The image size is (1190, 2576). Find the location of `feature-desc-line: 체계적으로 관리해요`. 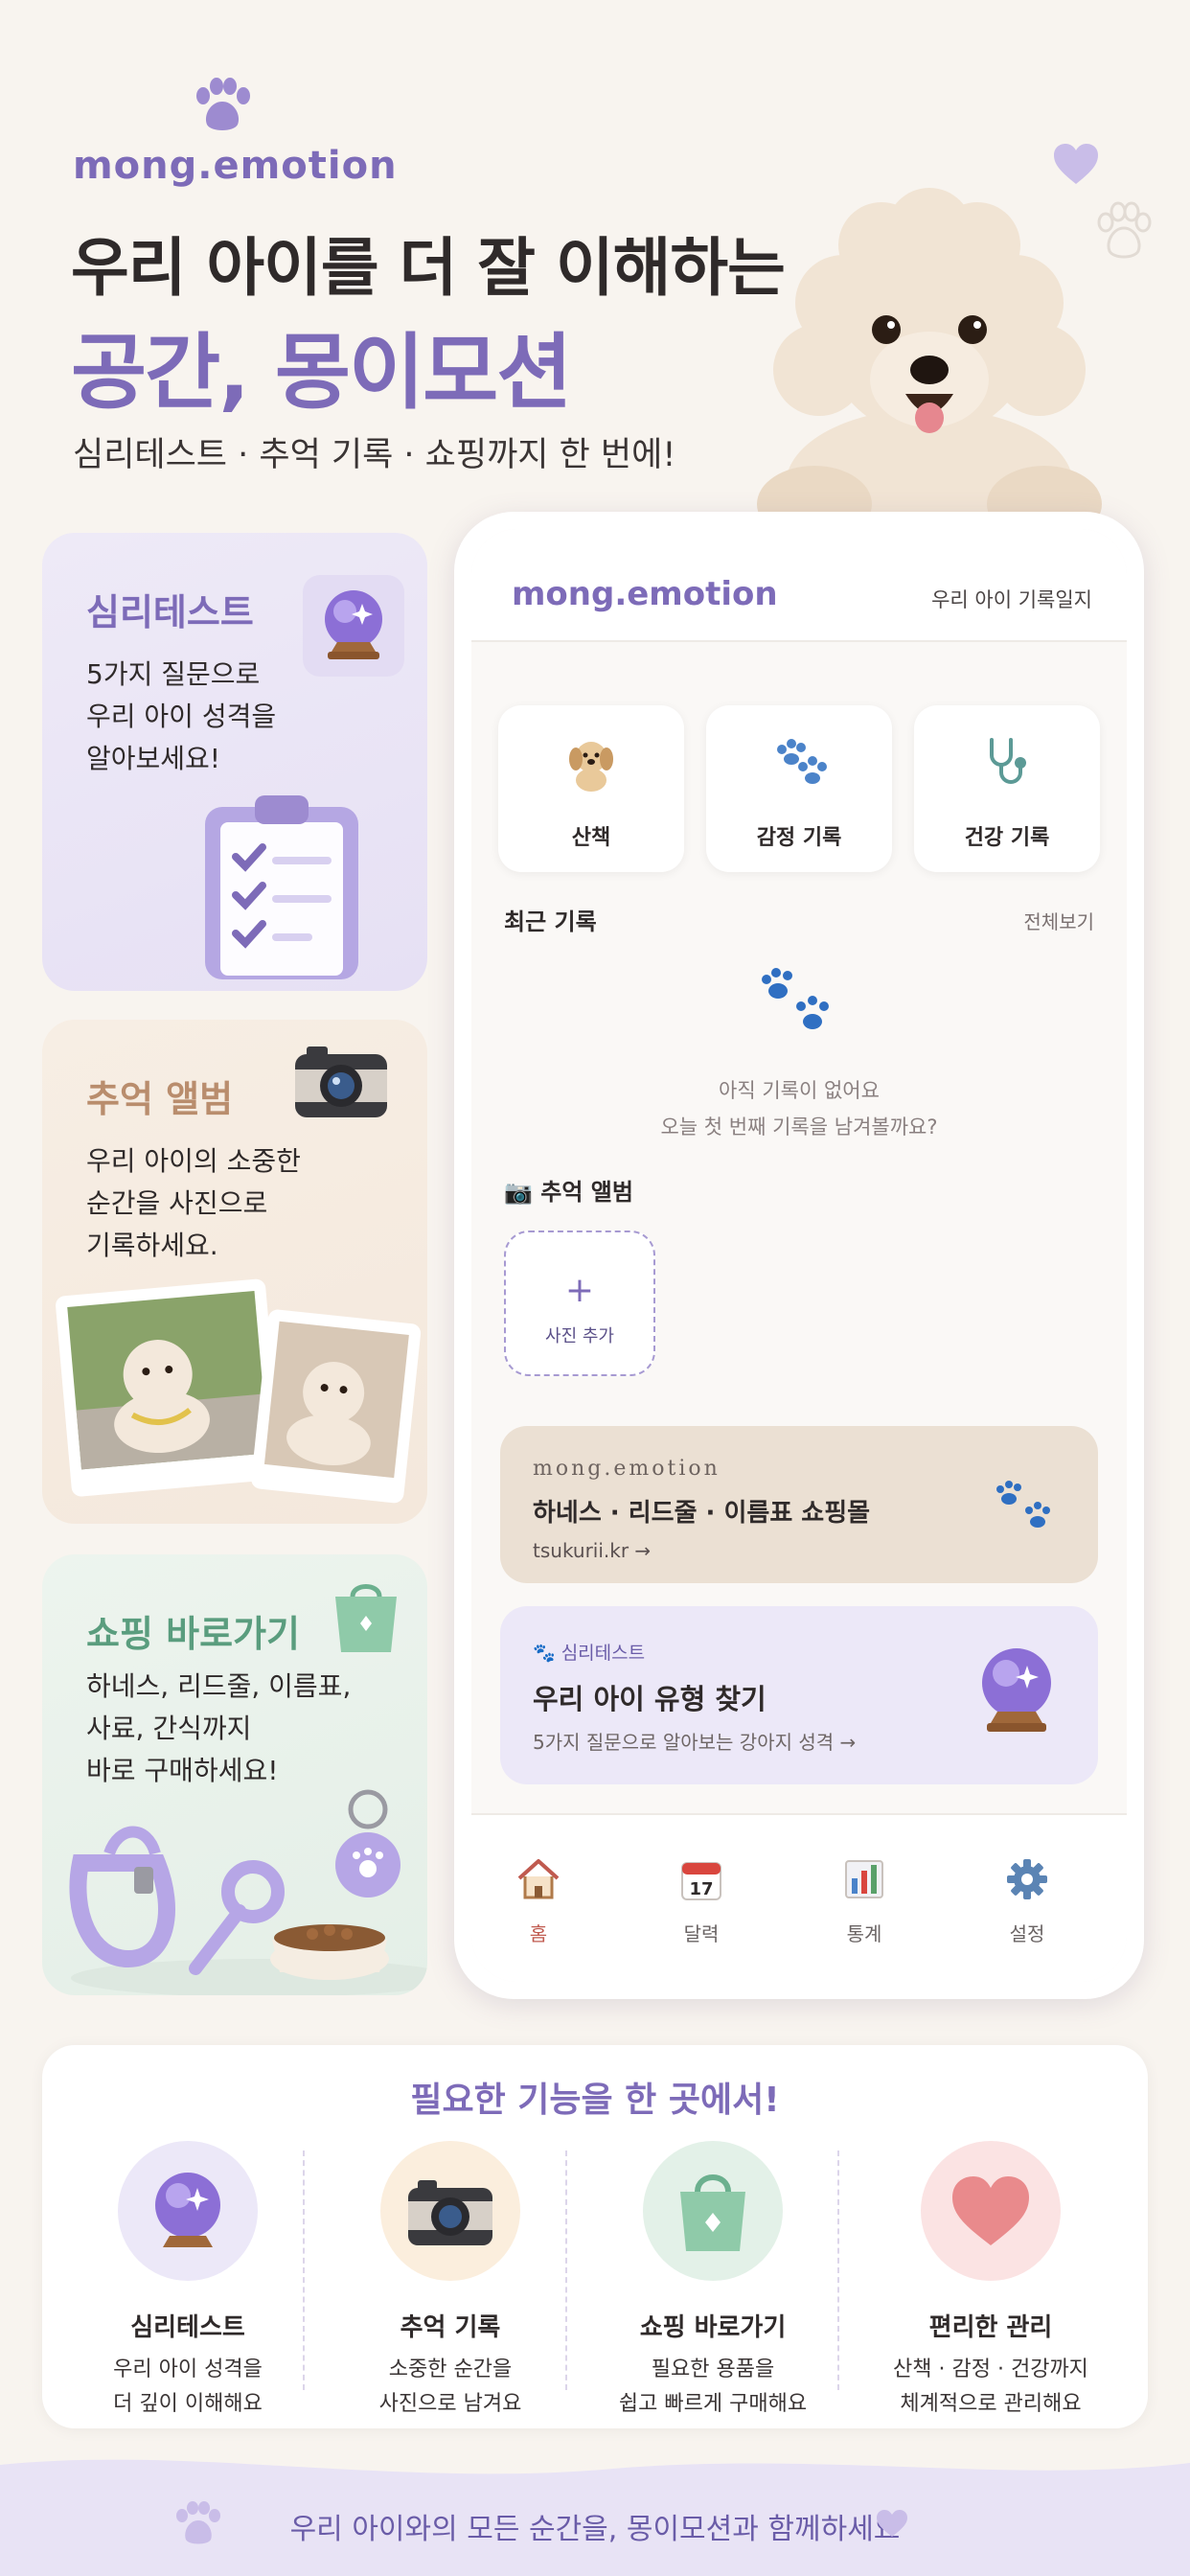

feature-desc-line: 체계적으로 관리해요 is located at coordinates (991, 2404).